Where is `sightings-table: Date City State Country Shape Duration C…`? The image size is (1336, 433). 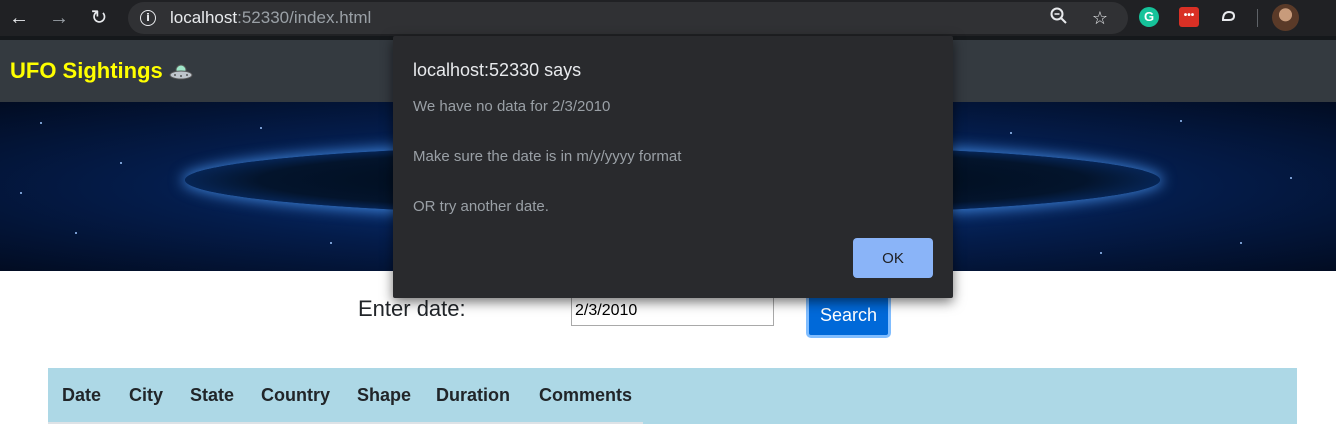
sightings-table: Date City State Country Shape Duration C… is located at coordinates (672, 396).